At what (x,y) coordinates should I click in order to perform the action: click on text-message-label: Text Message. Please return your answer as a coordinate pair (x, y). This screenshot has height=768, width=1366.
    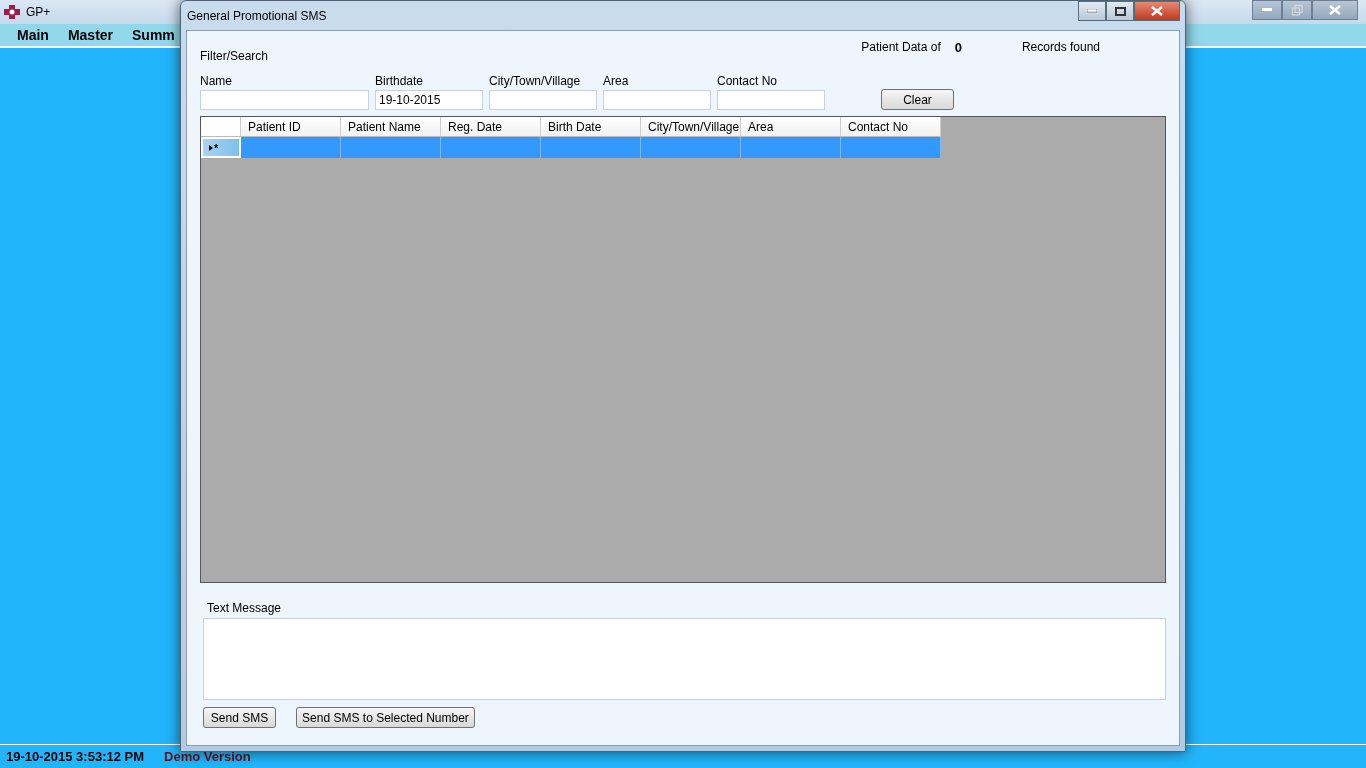
    Looking at the image, I should click on (245, 608).